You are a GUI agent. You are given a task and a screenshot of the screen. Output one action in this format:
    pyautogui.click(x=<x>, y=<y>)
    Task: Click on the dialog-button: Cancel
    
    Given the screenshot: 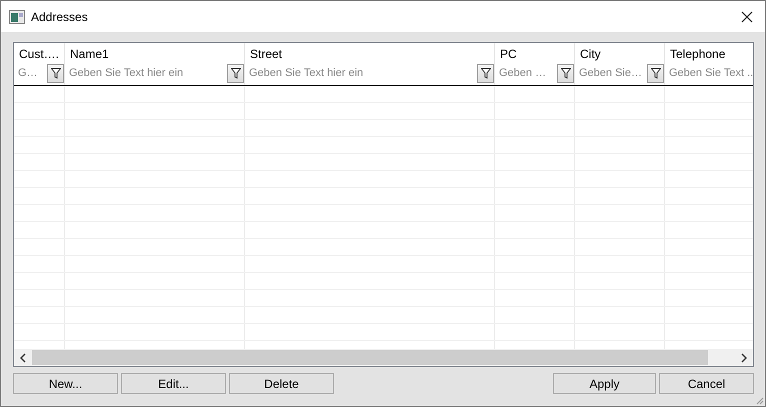 What is the action you would take?
    pyautogui.click(x=706, y=383)
    